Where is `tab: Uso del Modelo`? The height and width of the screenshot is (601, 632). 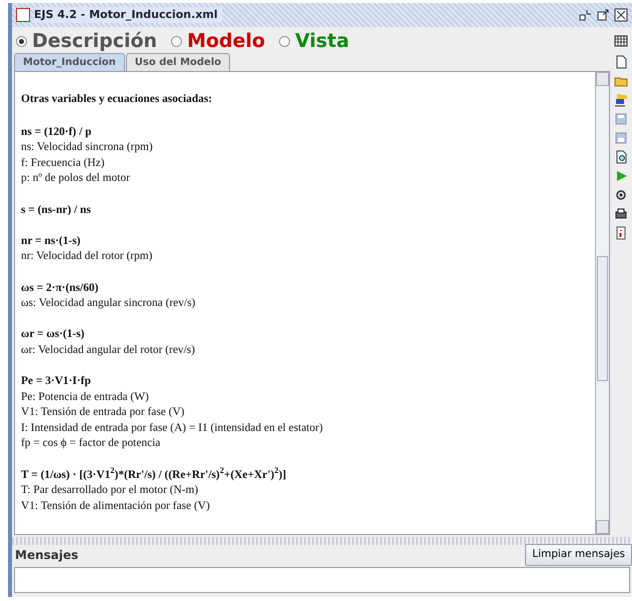
tab: Uso del Modelo is located at coordinates (178, 62).